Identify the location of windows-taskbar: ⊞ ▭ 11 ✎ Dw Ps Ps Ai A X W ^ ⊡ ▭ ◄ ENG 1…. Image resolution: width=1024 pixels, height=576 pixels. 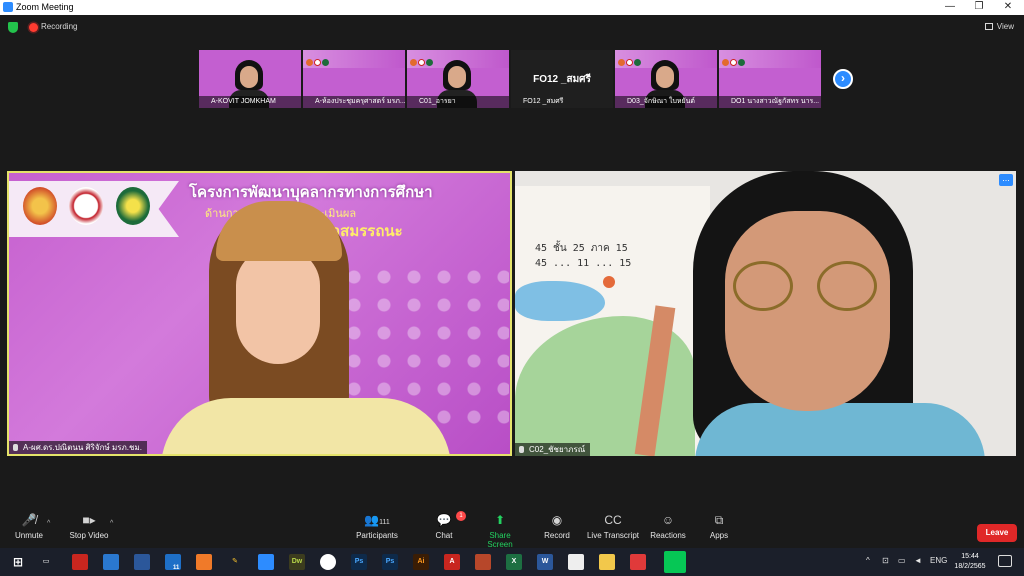
(512, 562).